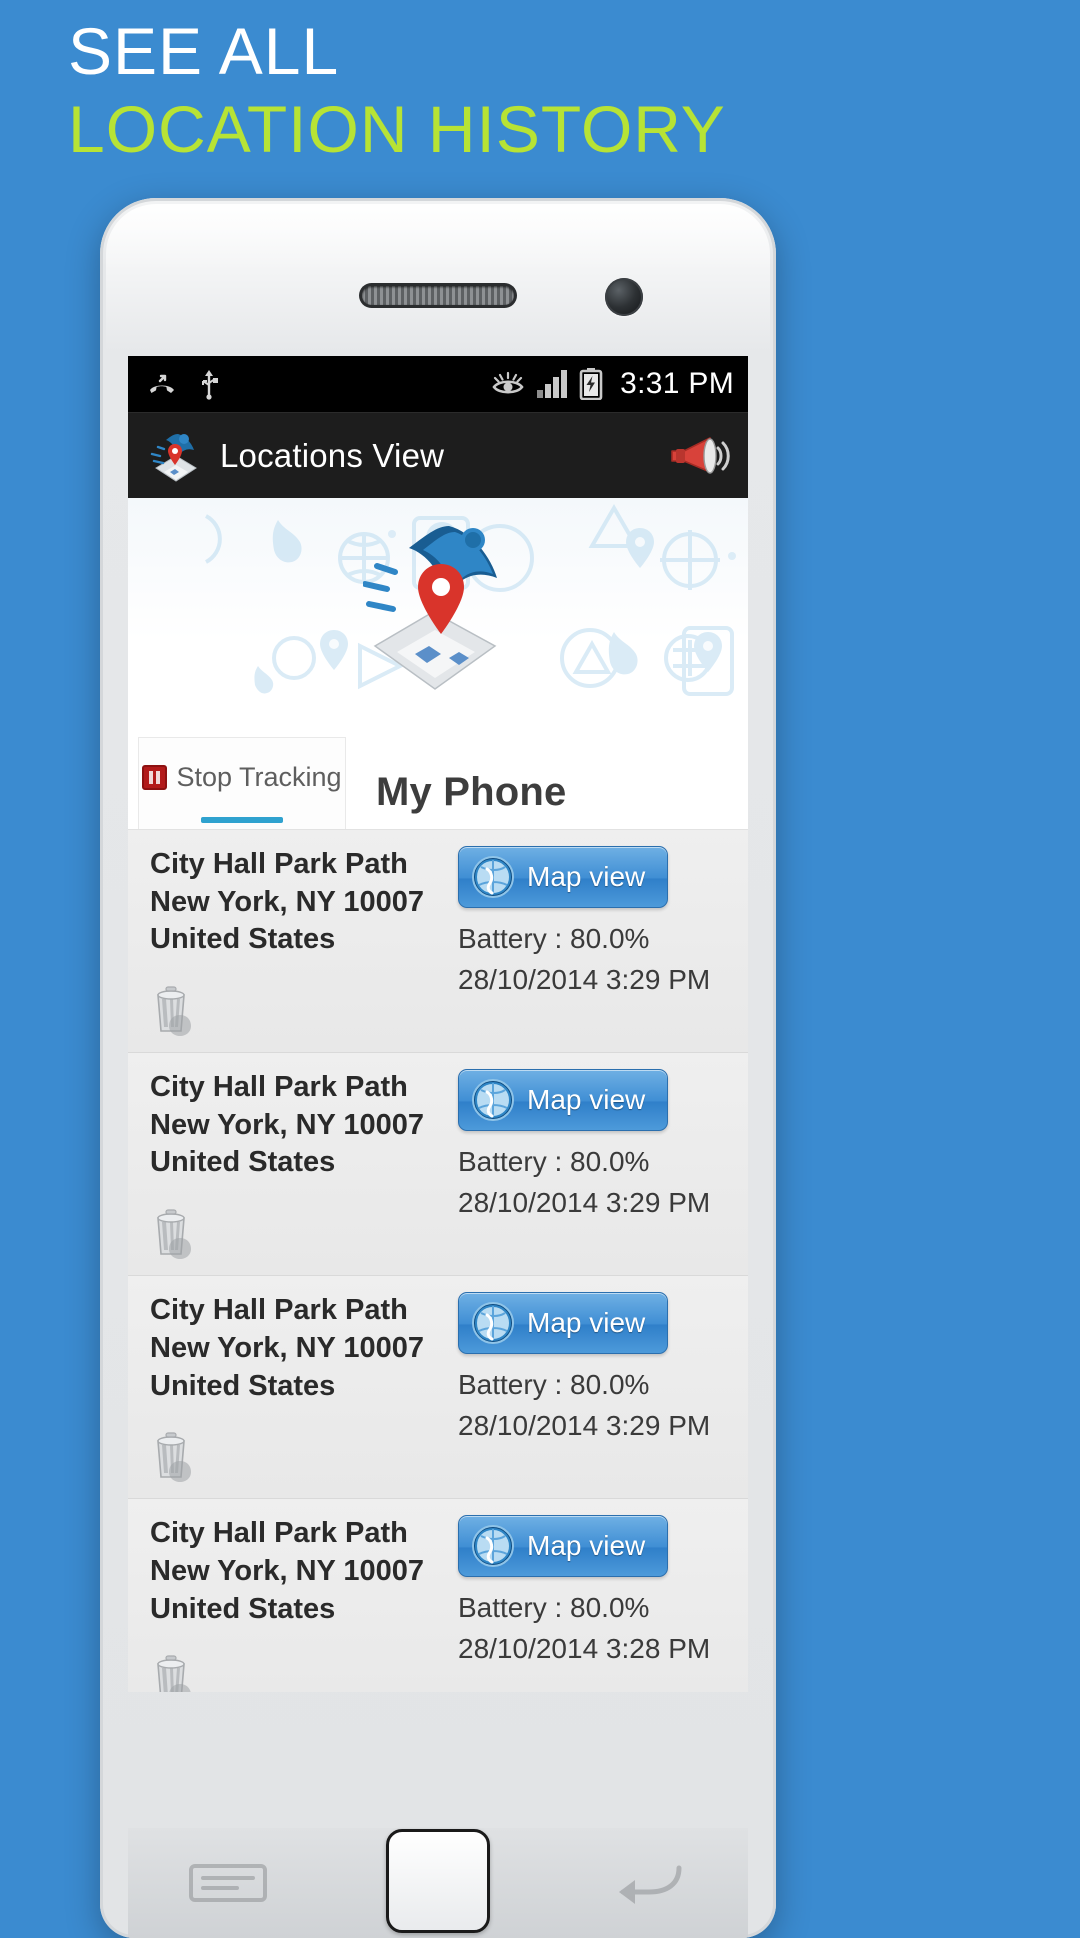 Image resolution: width=1080 pixels, height=1938 pixels. I want to click on device-name-header: My Phone, so click(471, 792).